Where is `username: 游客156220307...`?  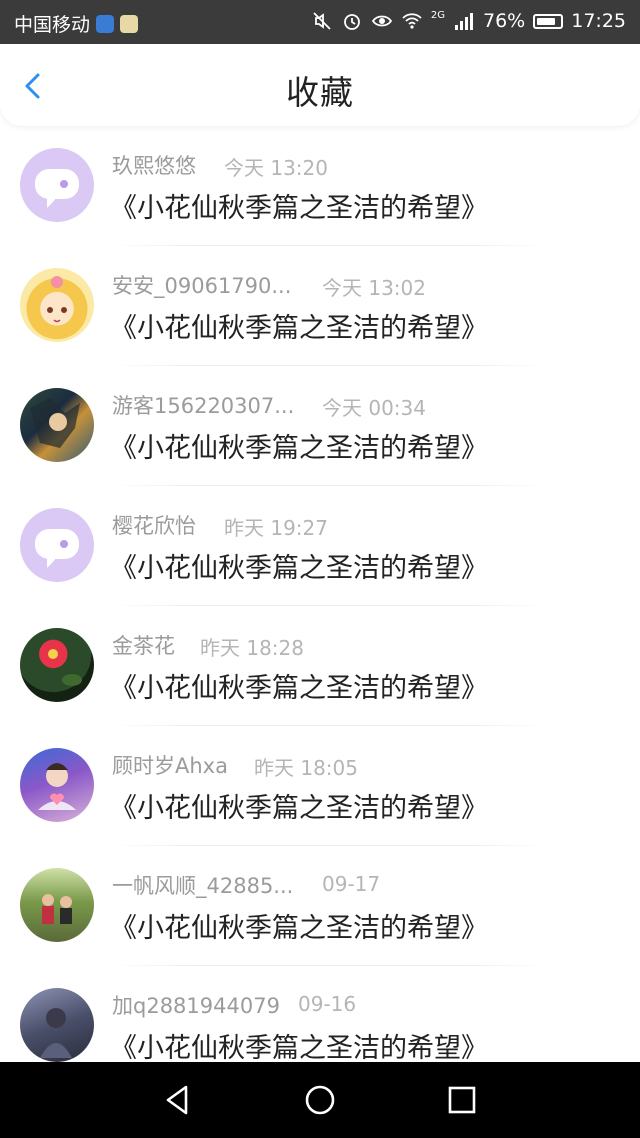 username: 游客156220307... is located at coordinates (203, 405).